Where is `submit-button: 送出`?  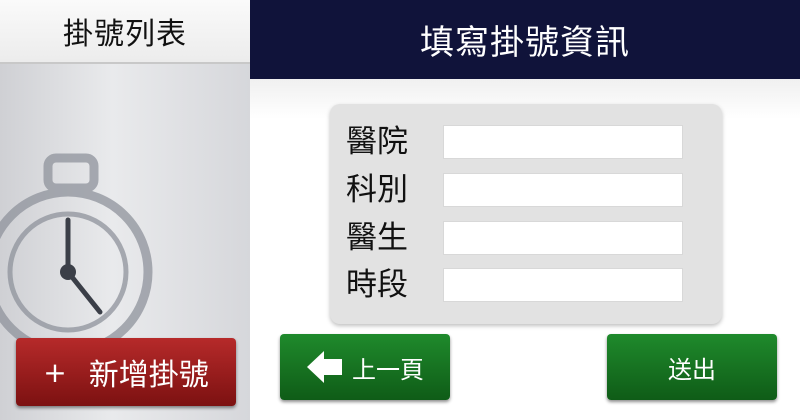
submit-button: 送出 is located at coordinates (692, 367).